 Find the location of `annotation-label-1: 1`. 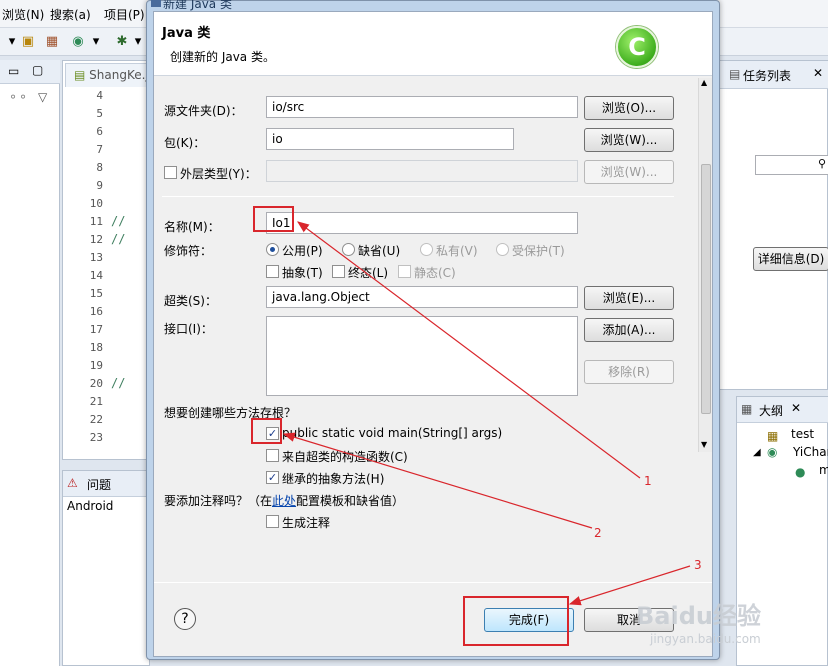

annotation-label-1: 1 is located at coordinates (648, 481).